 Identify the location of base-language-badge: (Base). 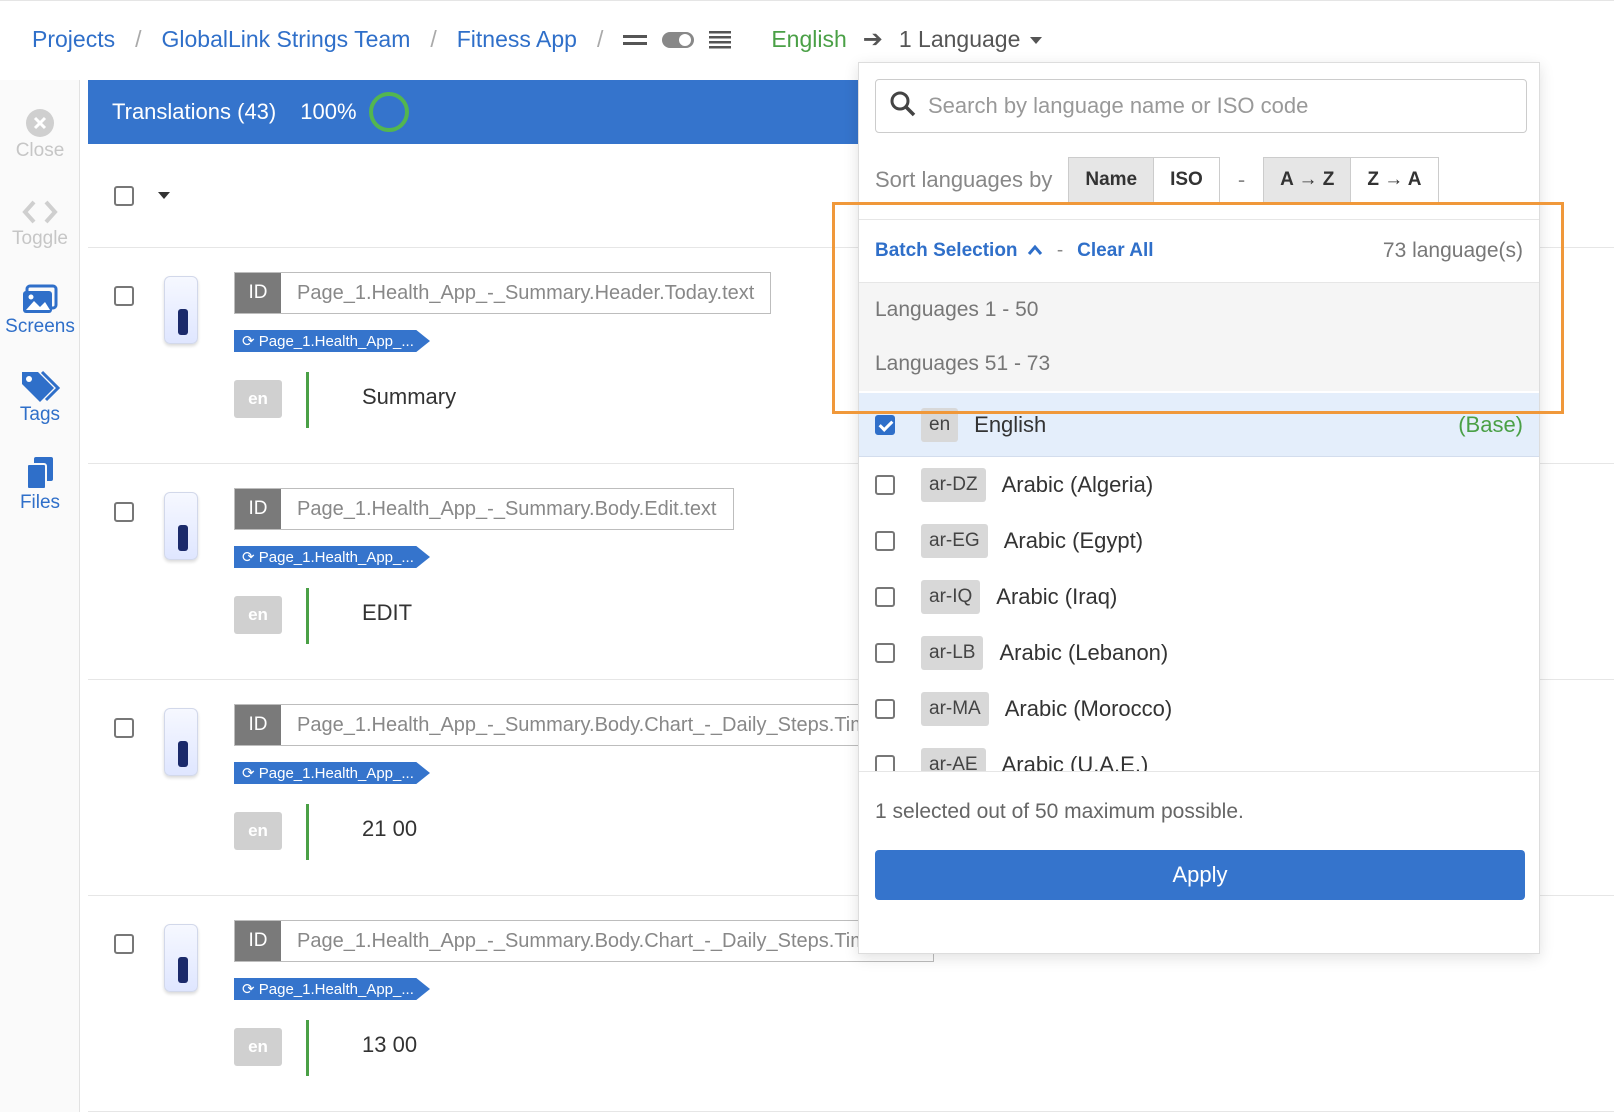
(1490, 424).